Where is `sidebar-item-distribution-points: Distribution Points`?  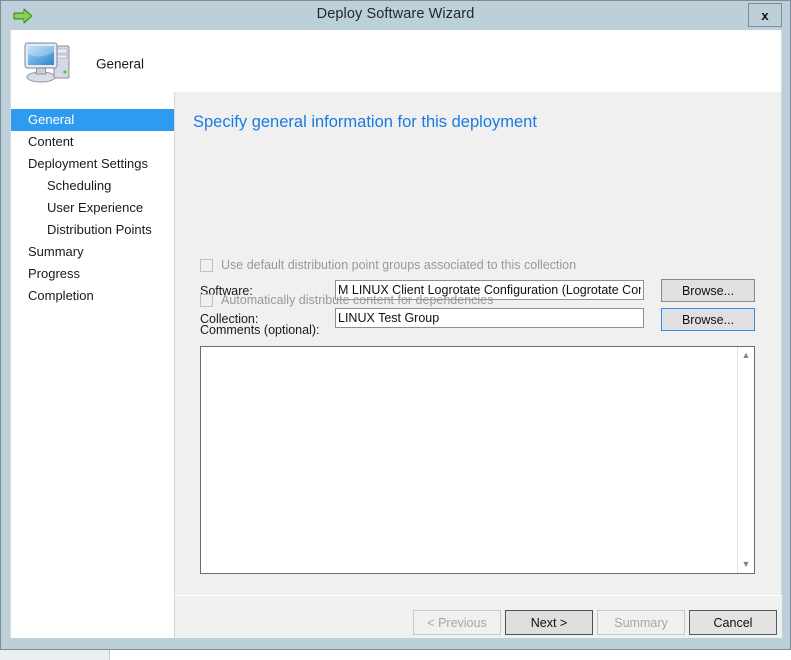 sidebar-item-distribution-points: Distribution Points is located at coordinates (93, 230).